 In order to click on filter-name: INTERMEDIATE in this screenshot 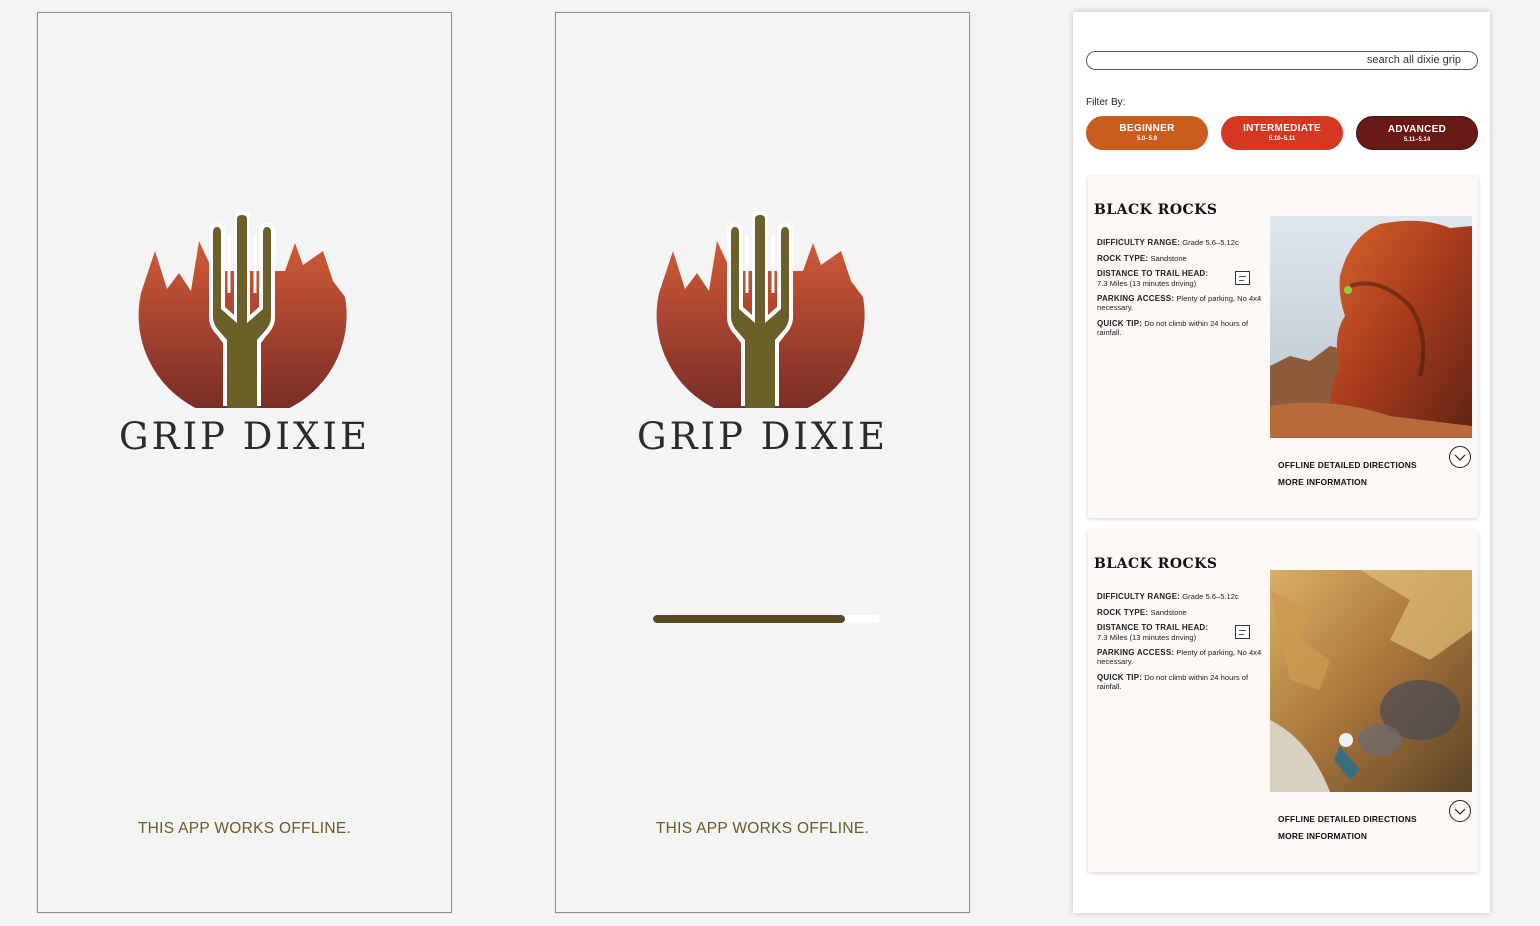, I will do `click(1282, 128)`.